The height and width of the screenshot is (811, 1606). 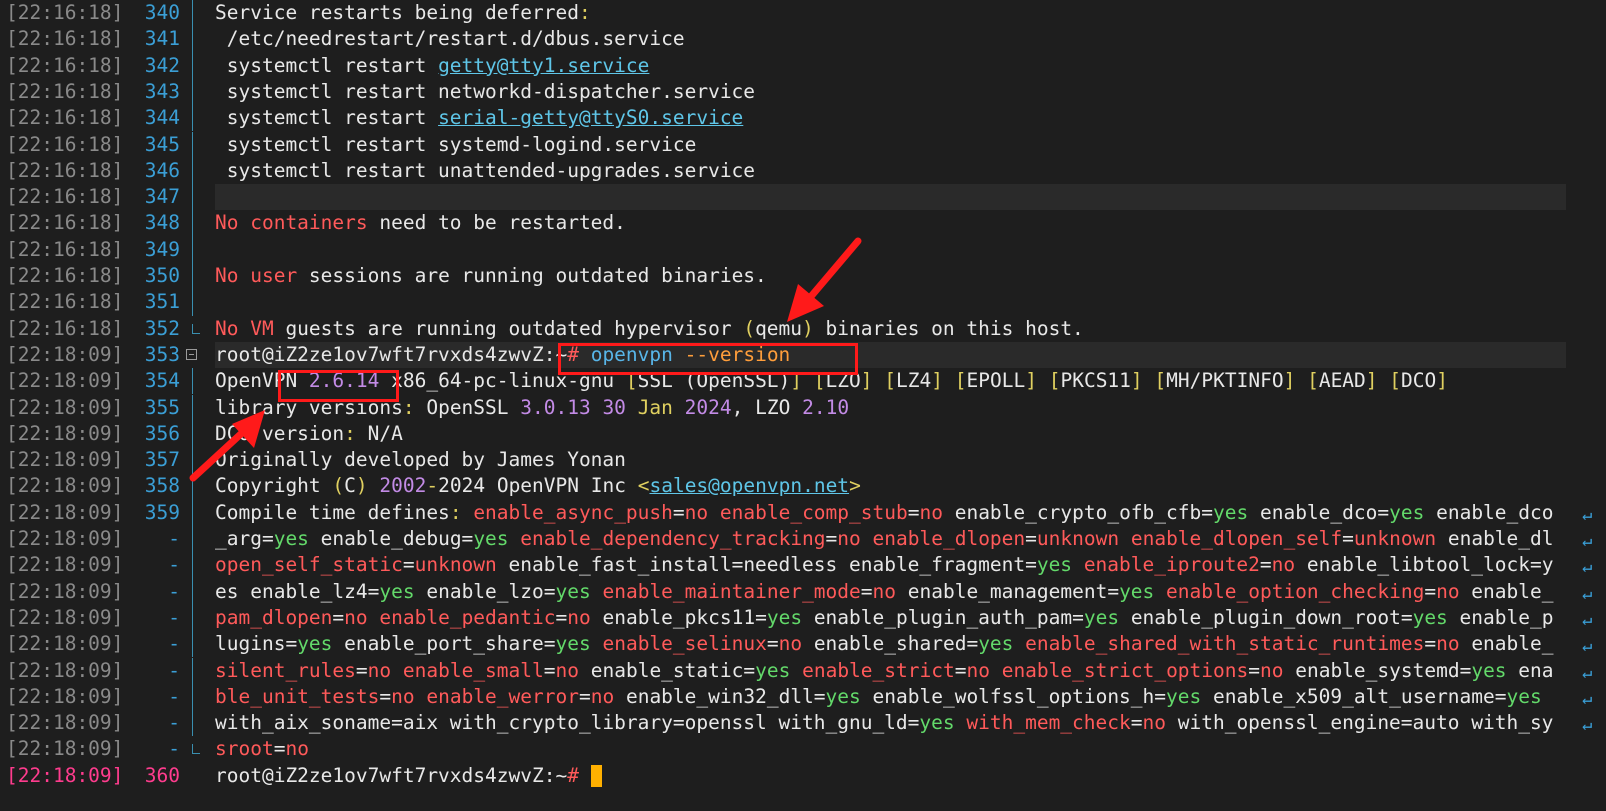 What do you see at coordinates (162, 118) in the screenshot?
I see `line-number: 344` at bounding box center [162, 118].